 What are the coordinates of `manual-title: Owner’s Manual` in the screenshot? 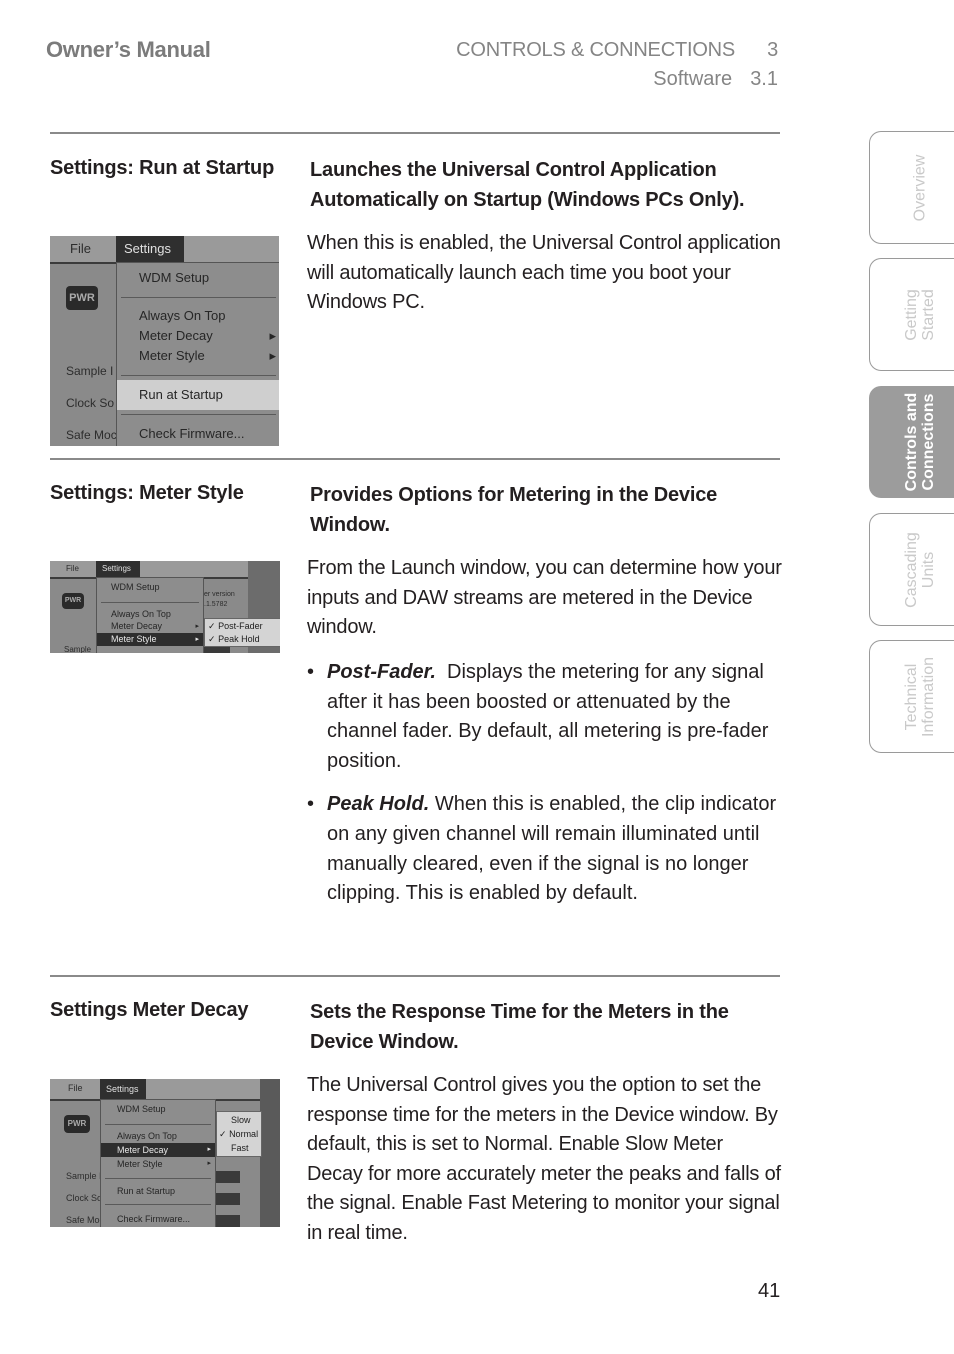 It's located at (128, 49).